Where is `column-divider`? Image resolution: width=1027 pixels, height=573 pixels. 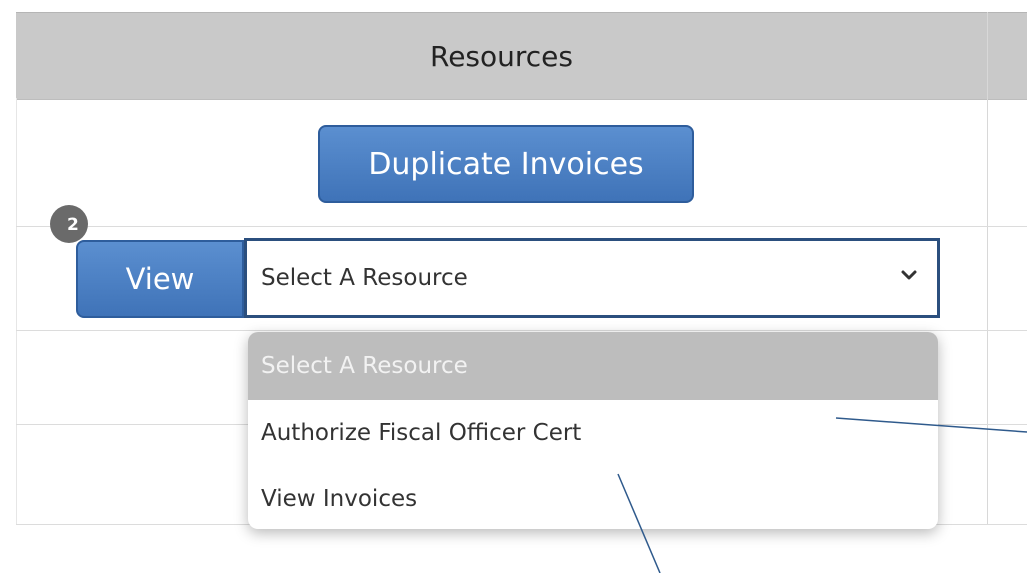 column-divider is located at coordinates (987, 268).